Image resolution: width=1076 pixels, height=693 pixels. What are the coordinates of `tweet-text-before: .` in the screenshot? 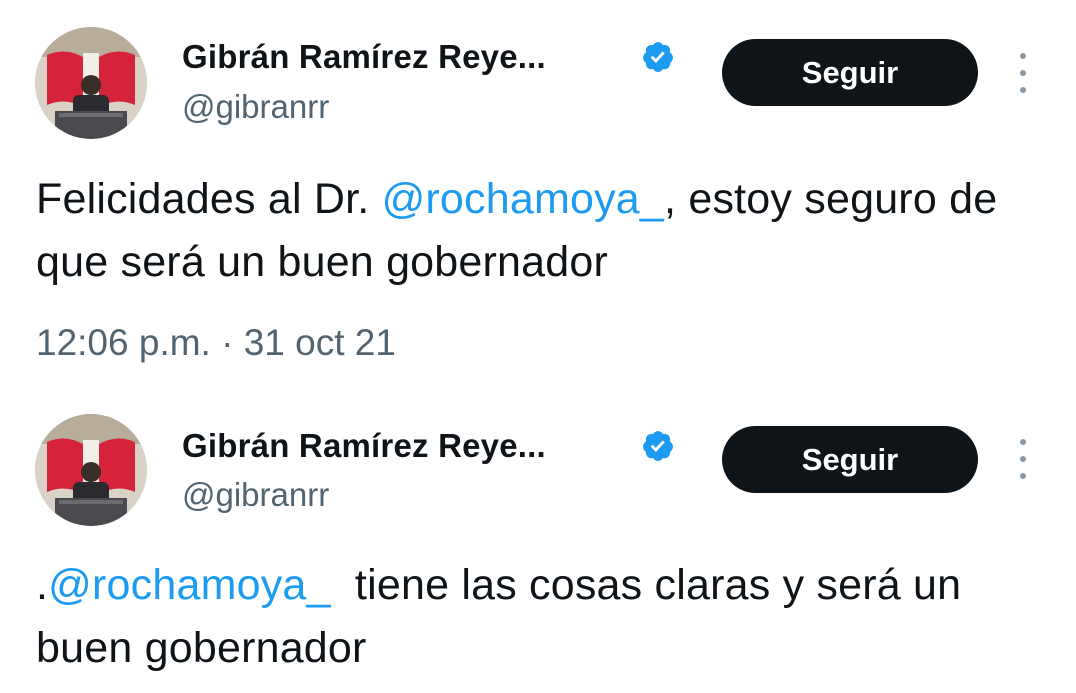 It's located at (42, 585).